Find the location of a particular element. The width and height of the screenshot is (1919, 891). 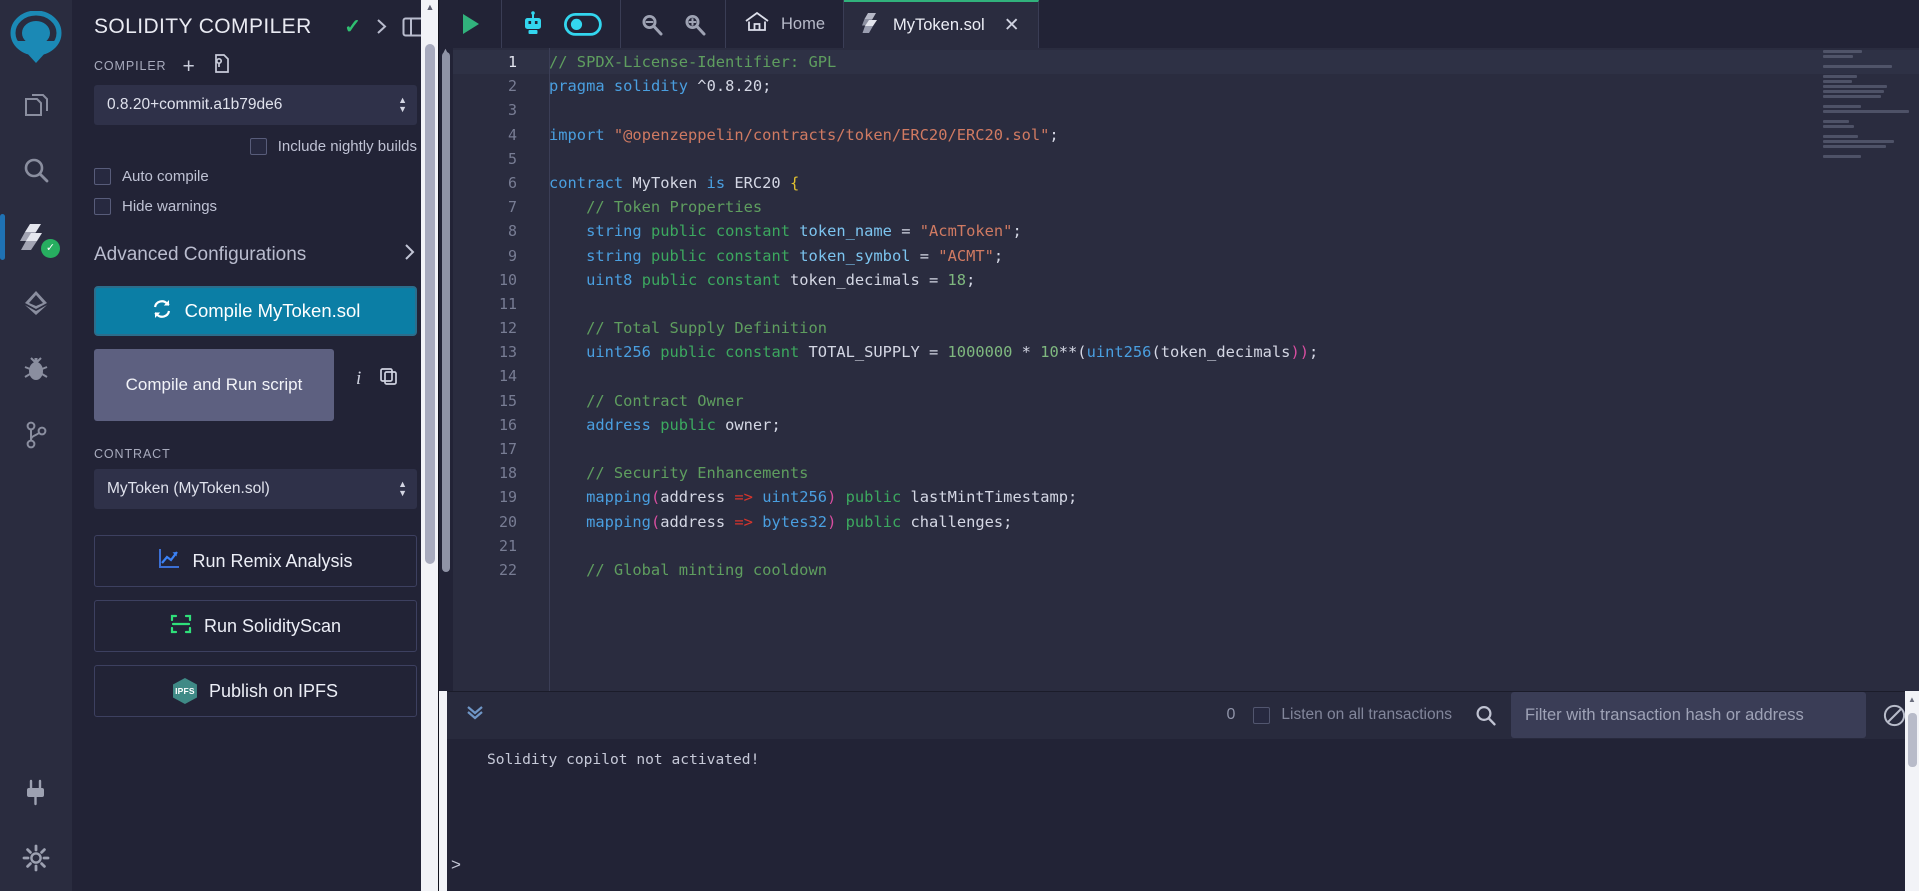

tab-home: Home is located at coordinates (785, 24).